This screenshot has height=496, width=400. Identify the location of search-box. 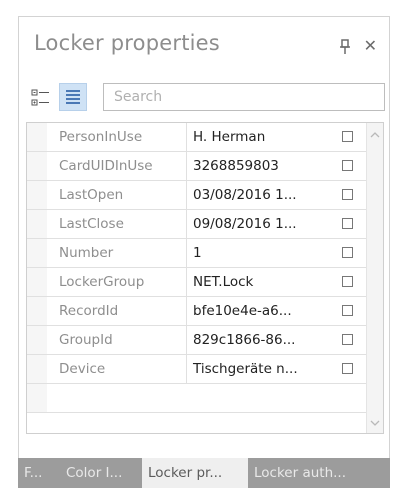
(244, 97).